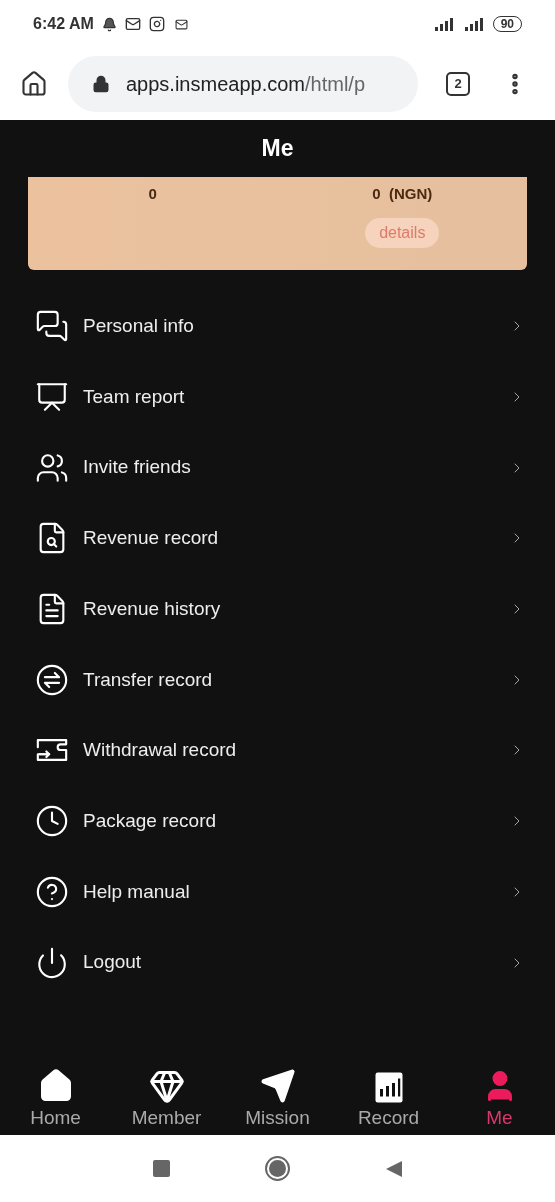 Image resolution: width=555 pixels, height=1202 pixels. What do you see at coordinates (277, 680) in the screenshot?
I see `menu-item: Transfer record` at bounding box center [277, 680].